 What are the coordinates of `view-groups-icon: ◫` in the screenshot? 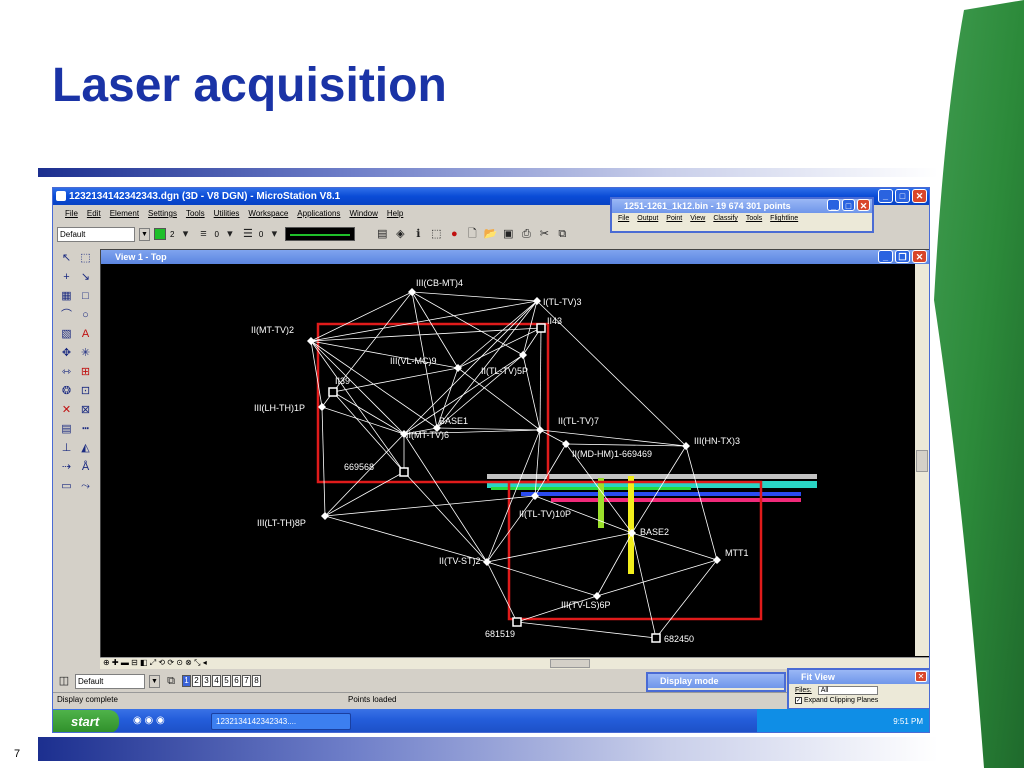 It's located at (64, 681).